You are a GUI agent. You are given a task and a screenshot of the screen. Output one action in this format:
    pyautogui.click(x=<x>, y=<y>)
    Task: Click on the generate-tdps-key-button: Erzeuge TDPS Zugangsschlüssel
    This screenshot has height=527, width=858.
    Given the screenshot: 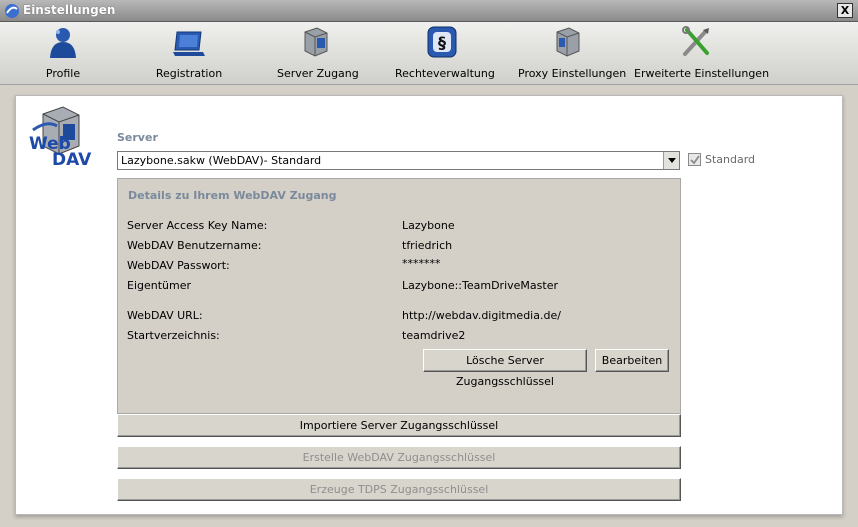 What is the action you would take?
    pyautogui.click(x=399, y=489)
    